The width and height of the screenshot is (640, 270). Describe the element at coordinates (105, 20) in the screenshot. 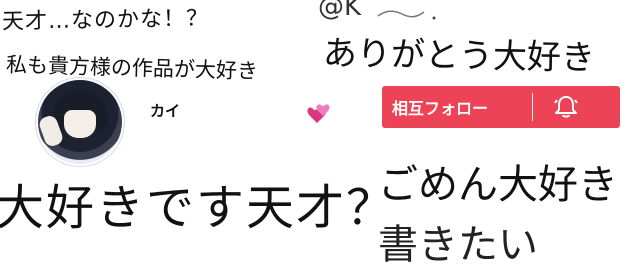

I see `caption-line-1: 天才…なのかな！？` at that location.